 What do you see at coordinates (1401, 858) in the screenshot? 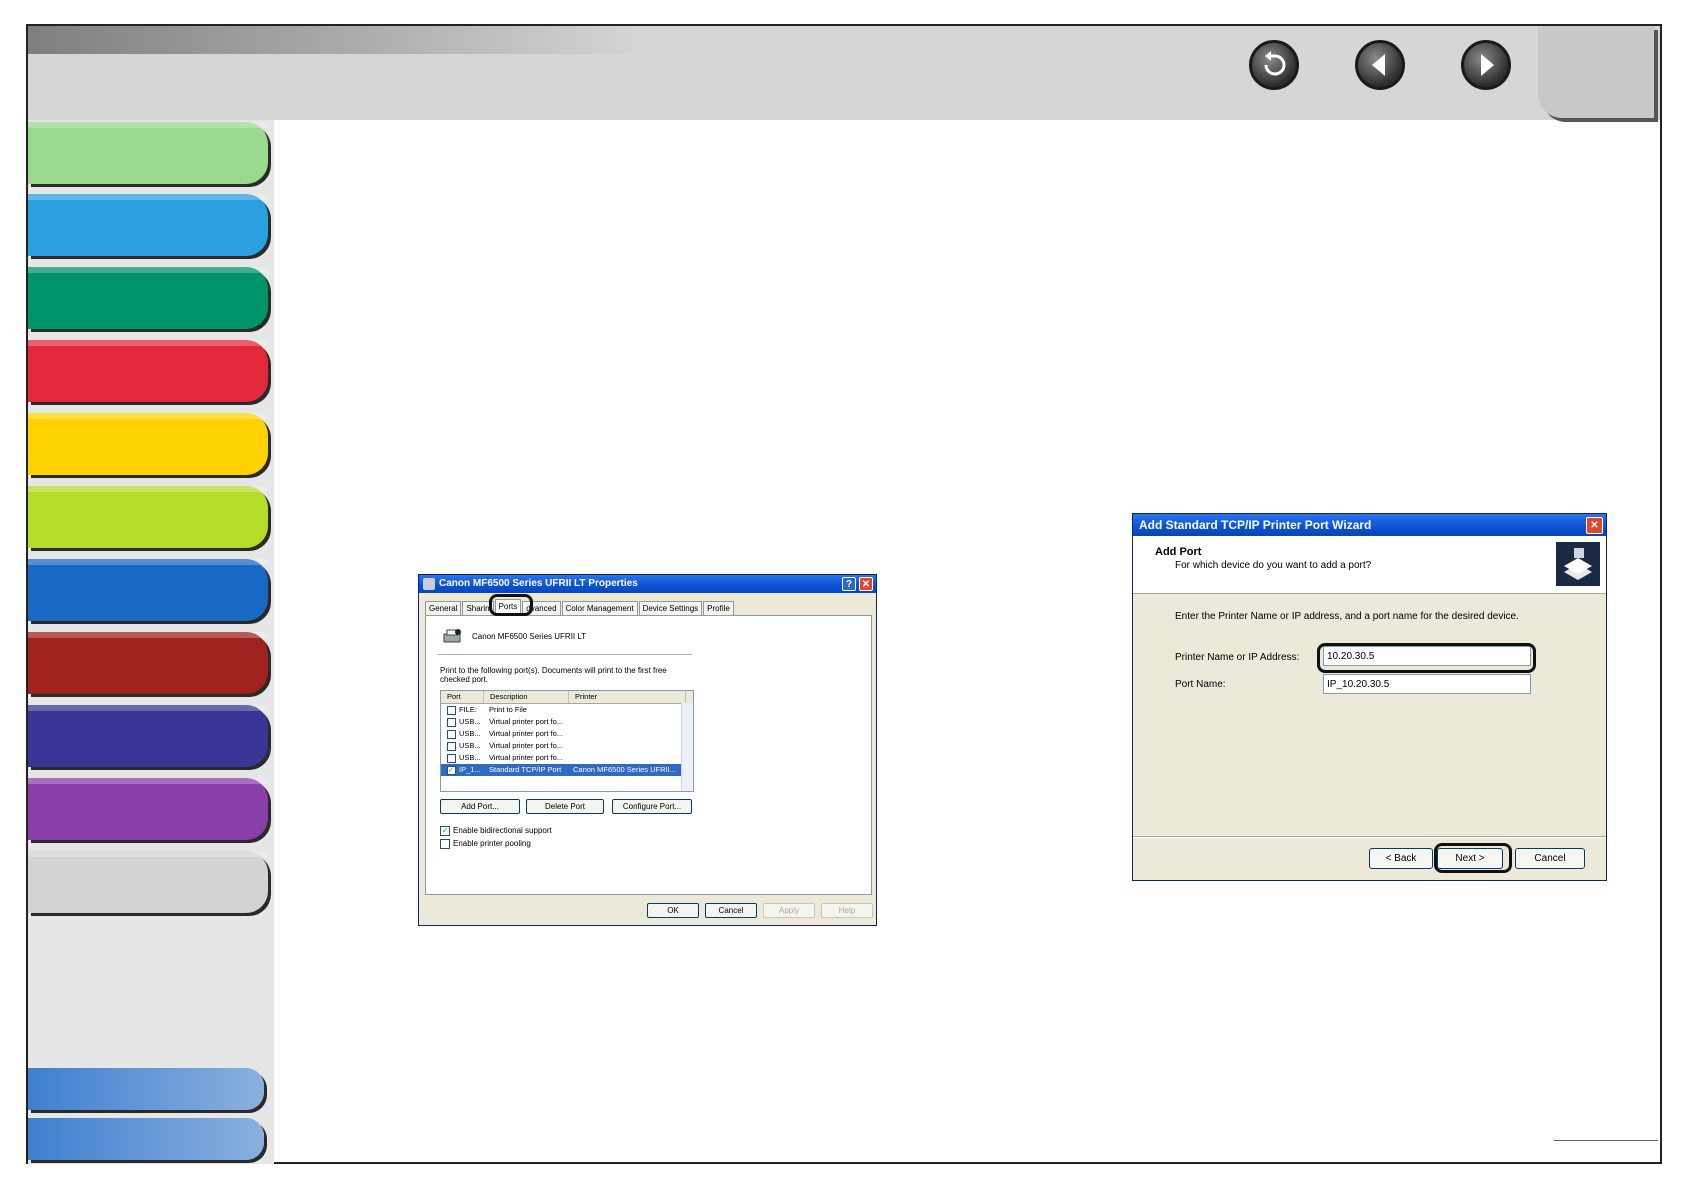
I see `back-button: < Back` at bounding box center [1401, 858].